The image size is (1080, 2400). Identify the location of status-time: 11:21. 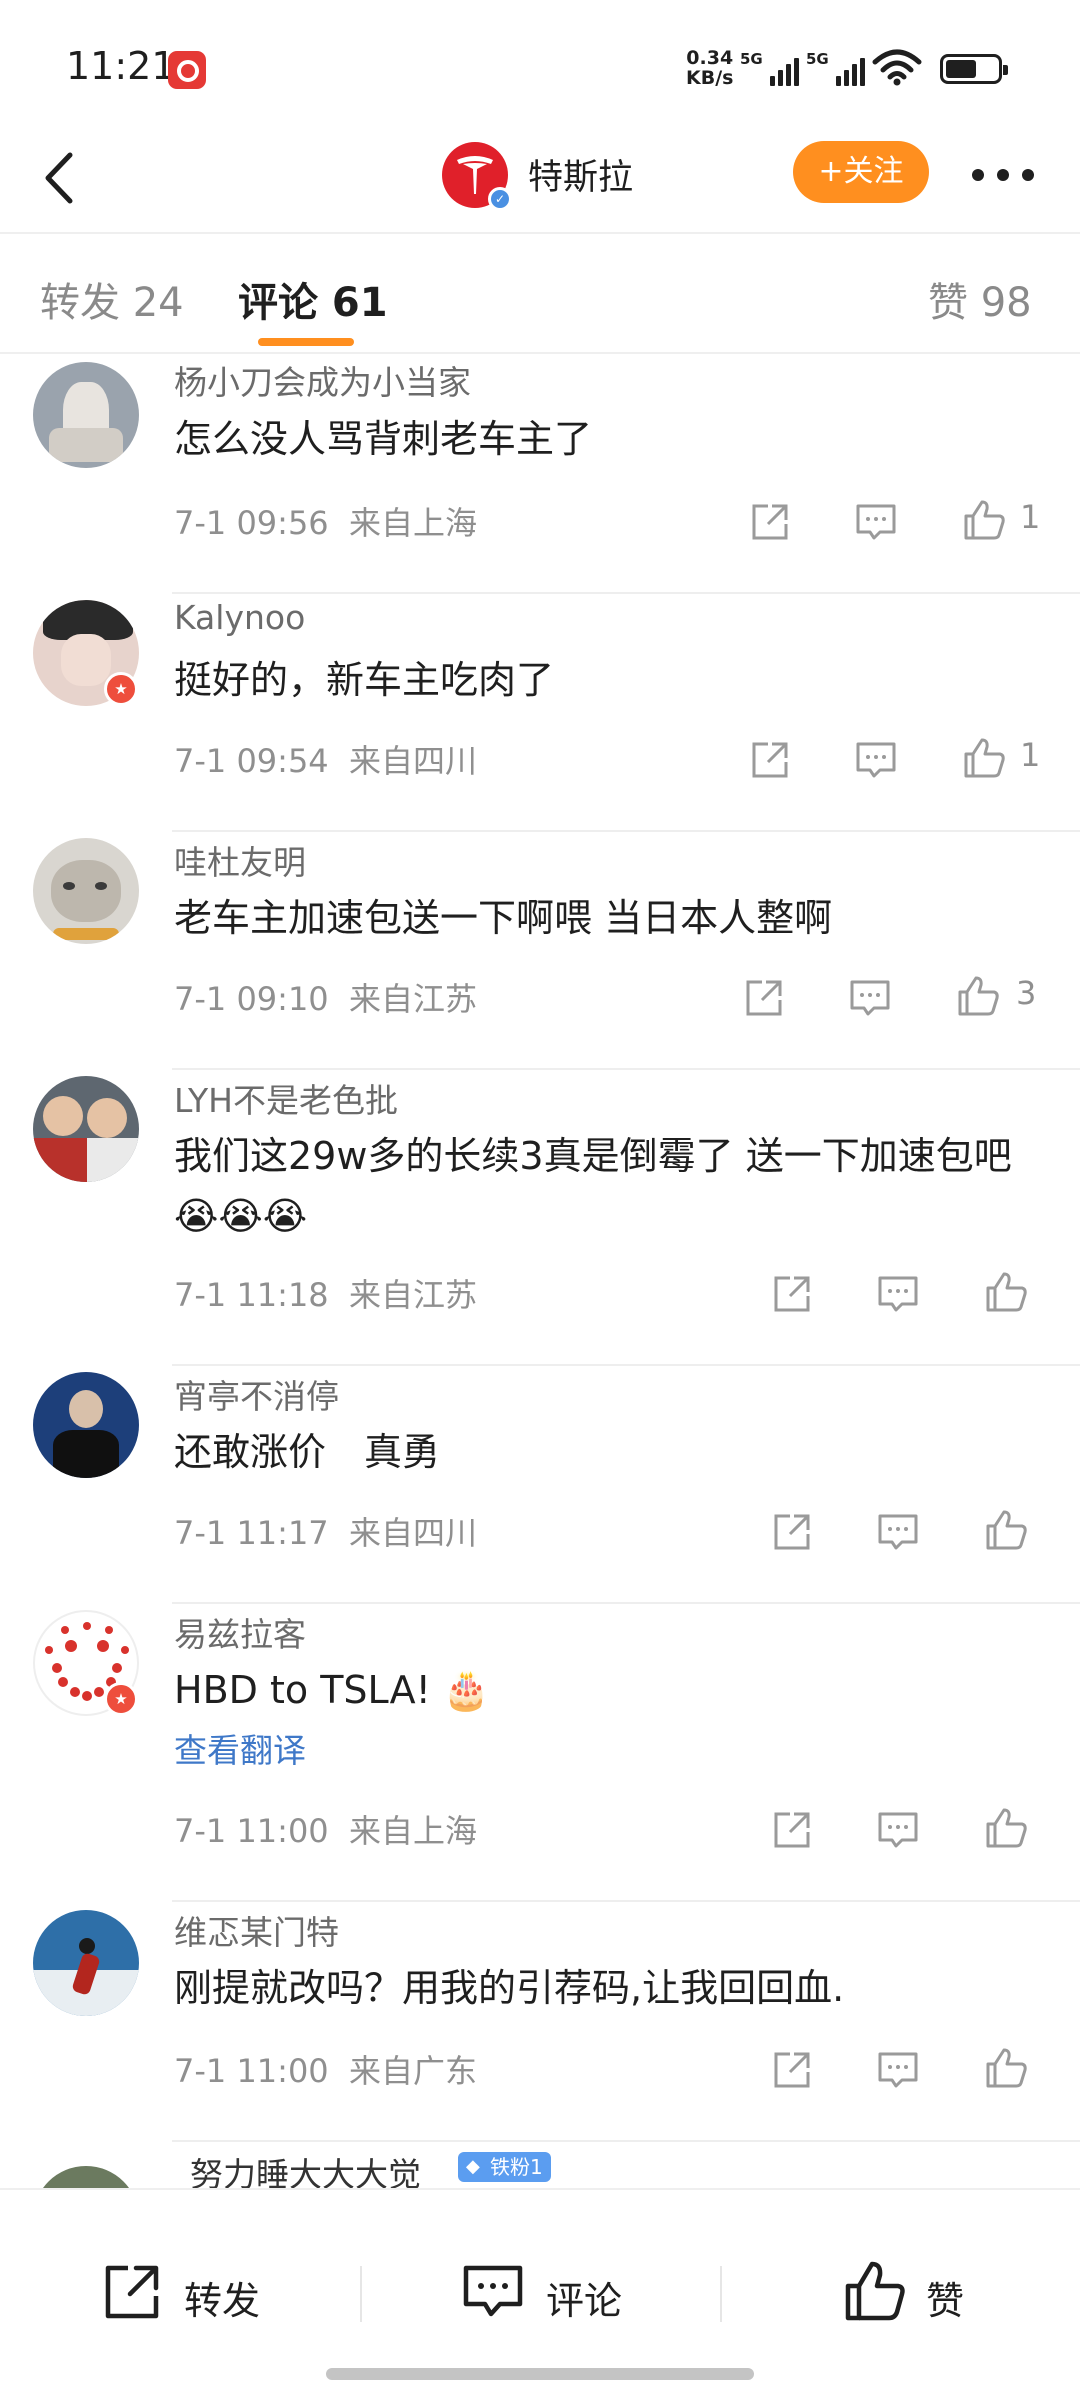
(121, 66).